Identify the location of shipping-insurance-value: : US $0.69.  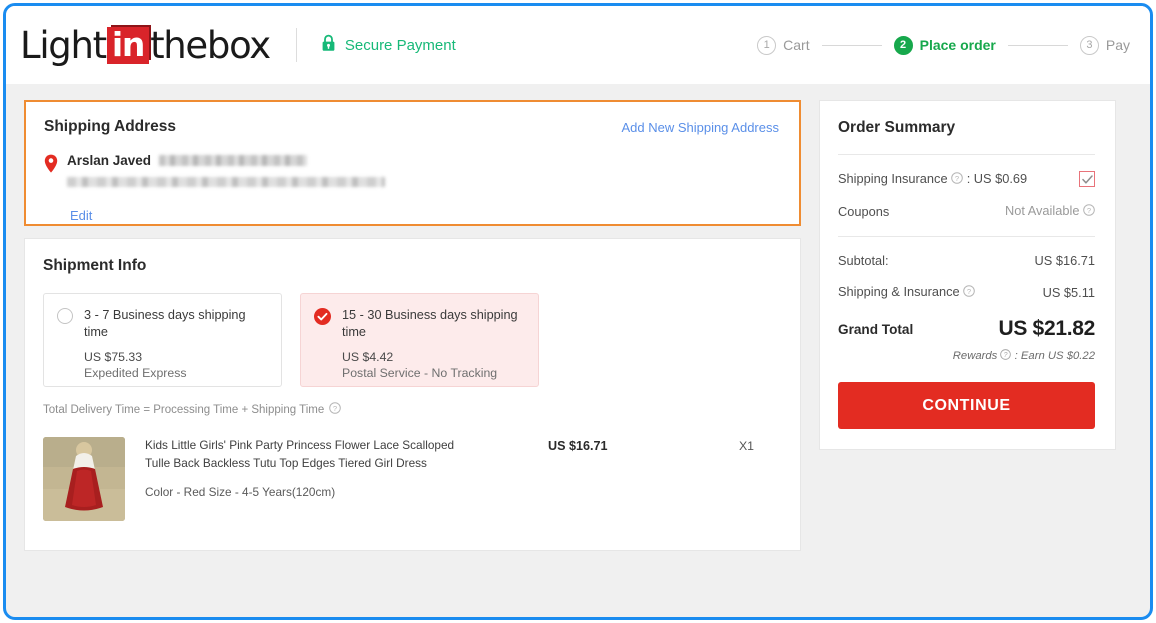
(997, 178).